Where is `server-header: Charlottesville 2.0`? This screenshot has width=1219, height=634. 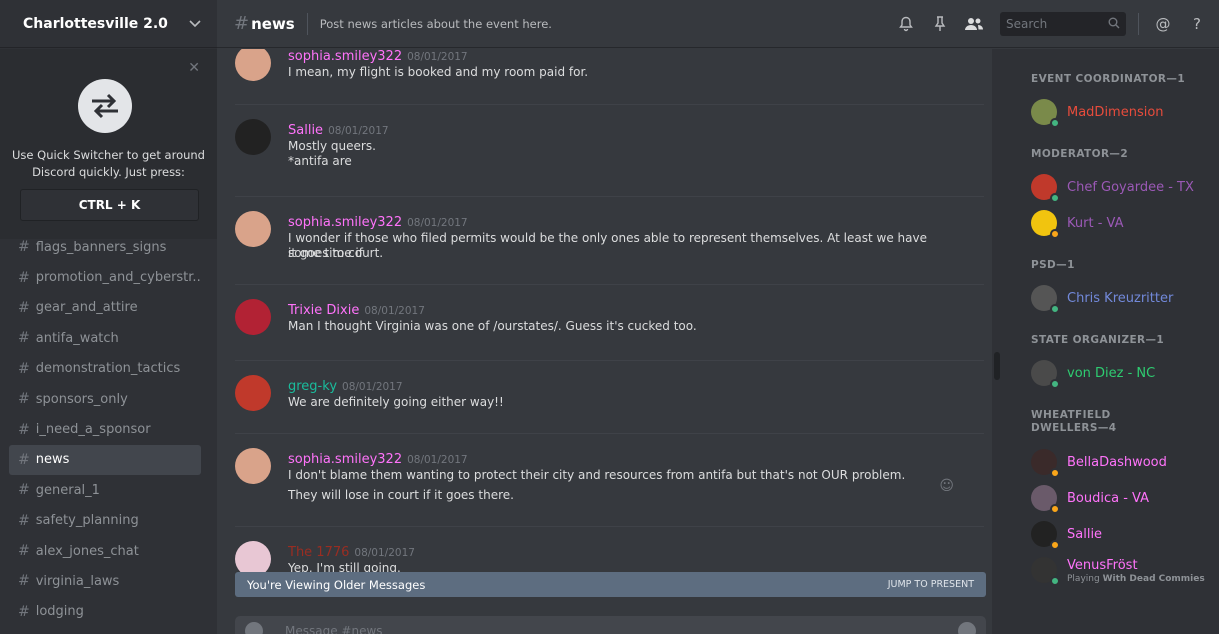 server-header: Charlottesville 2.0 is located at coordinates (108, 24).